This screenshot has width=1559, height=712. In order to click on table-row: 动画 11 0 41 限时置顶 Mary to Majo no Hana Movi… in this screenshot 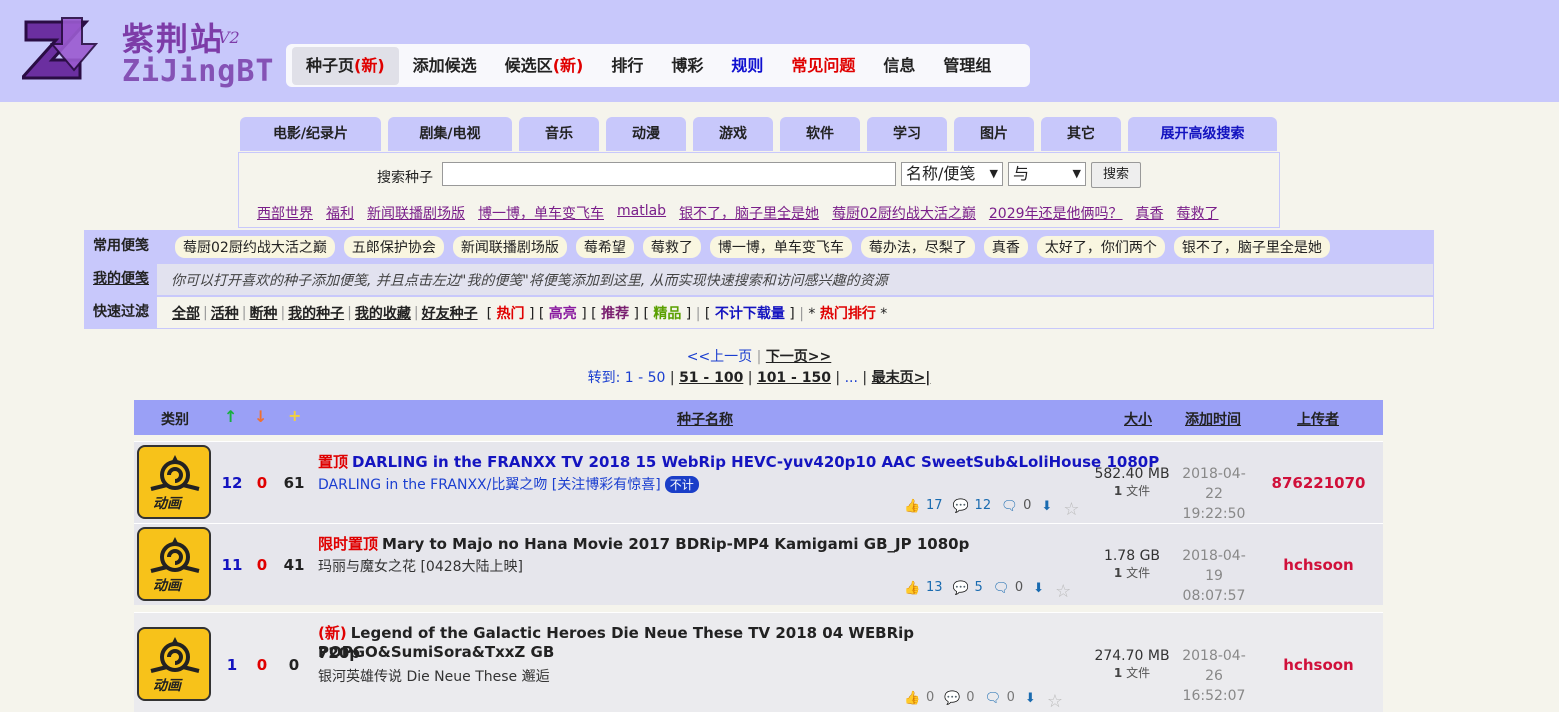, I will do `click(758, 564)`.